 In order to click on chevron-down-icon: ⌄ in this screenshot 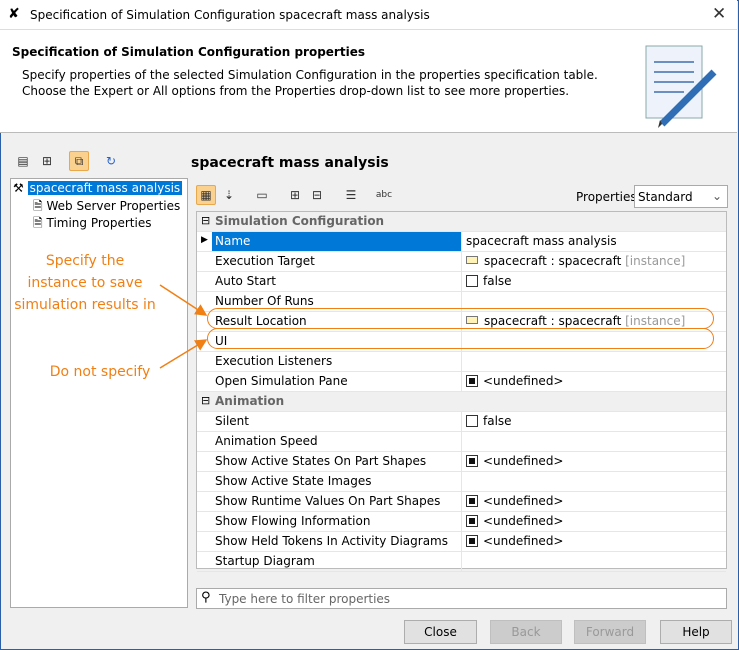, I will do `click(716, 196)`.